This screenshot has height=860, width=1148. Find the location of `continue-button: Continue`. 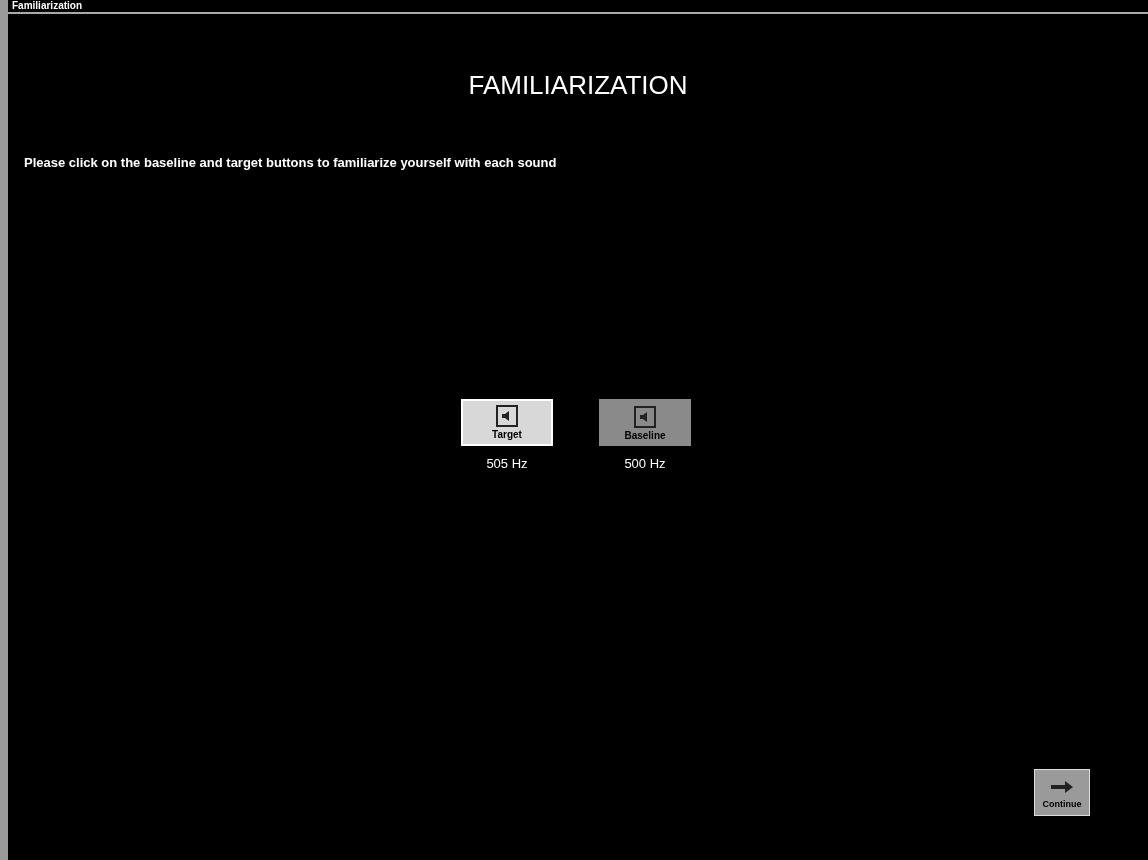

continue-button: Continue is located at coordinates (1062, 792).